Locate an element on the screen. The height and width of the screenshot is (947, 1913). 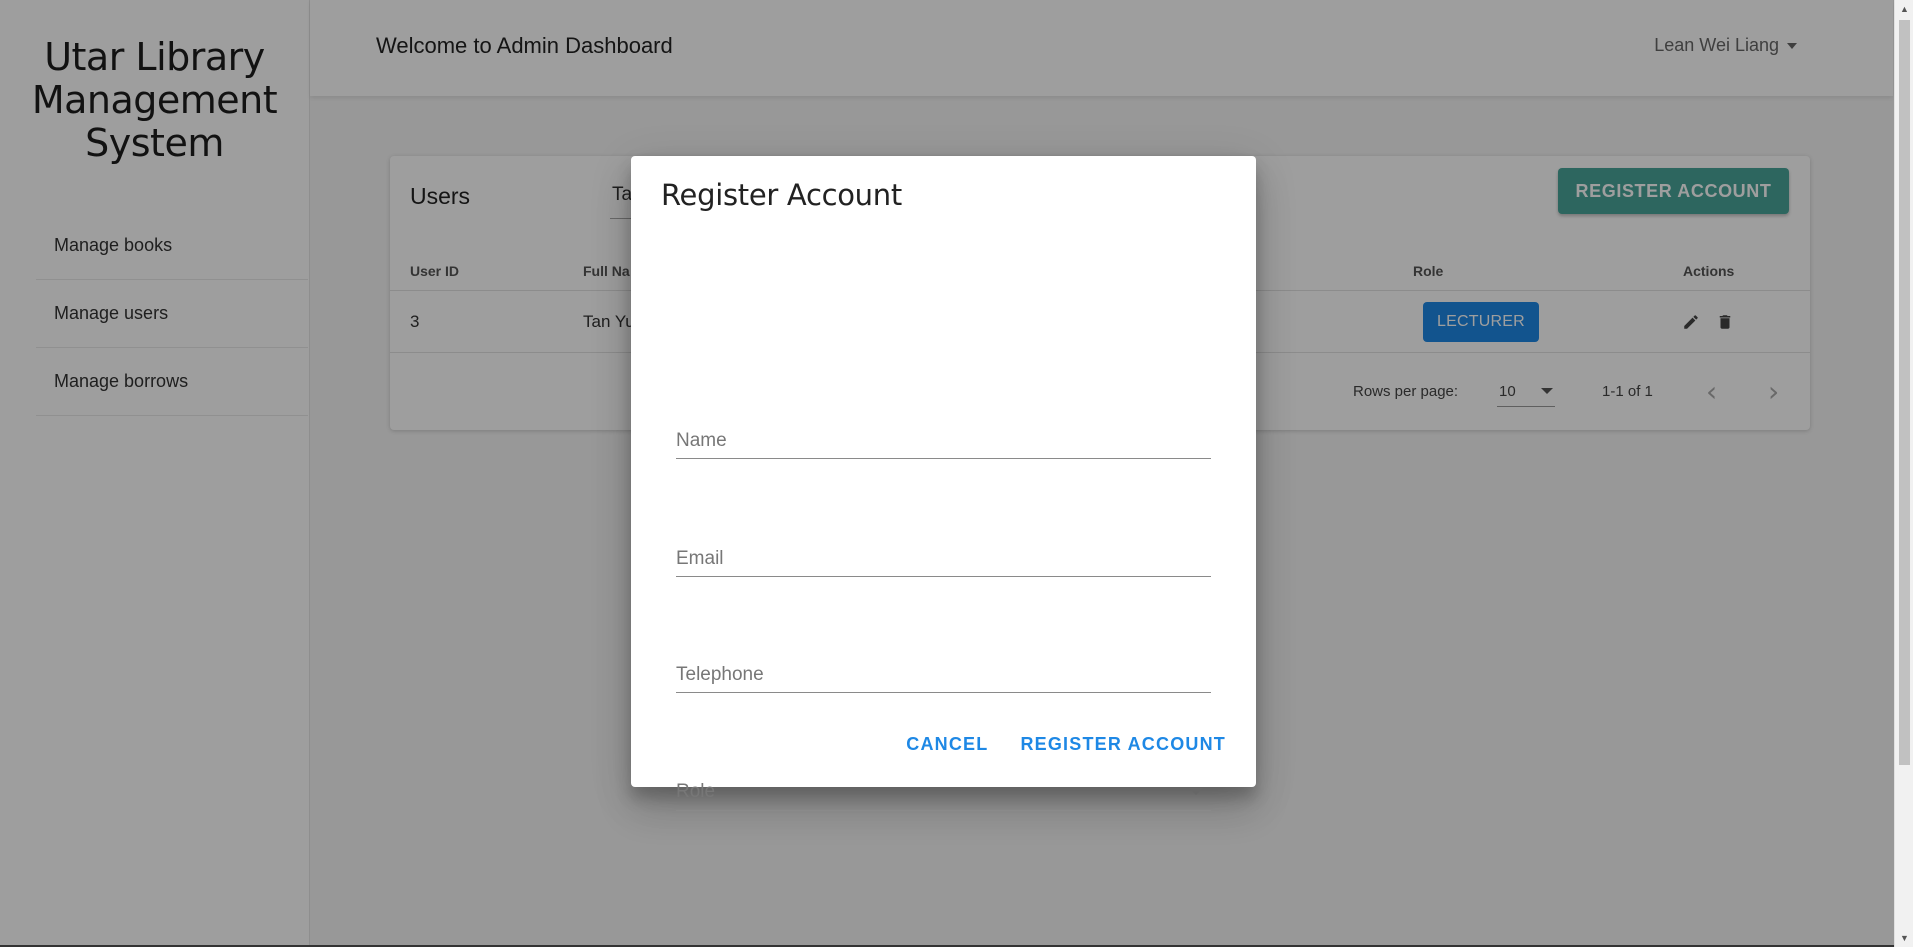
dialog-actions: CANCEL REGISTER ACCOUNT is located at coordinates (1066, 744).